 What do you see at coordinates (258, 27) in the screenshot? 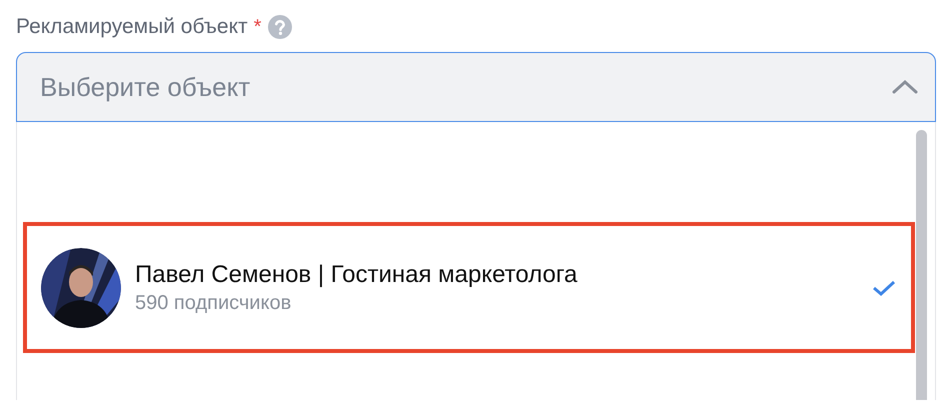
I see `required-mark: *` at bounding box center [258, 27].